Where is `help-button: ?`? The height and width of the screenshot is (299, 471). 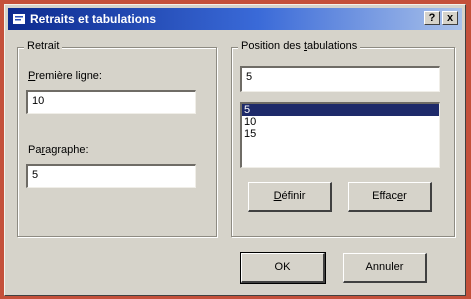
help-button: ? is located at coordinates (432, 18).